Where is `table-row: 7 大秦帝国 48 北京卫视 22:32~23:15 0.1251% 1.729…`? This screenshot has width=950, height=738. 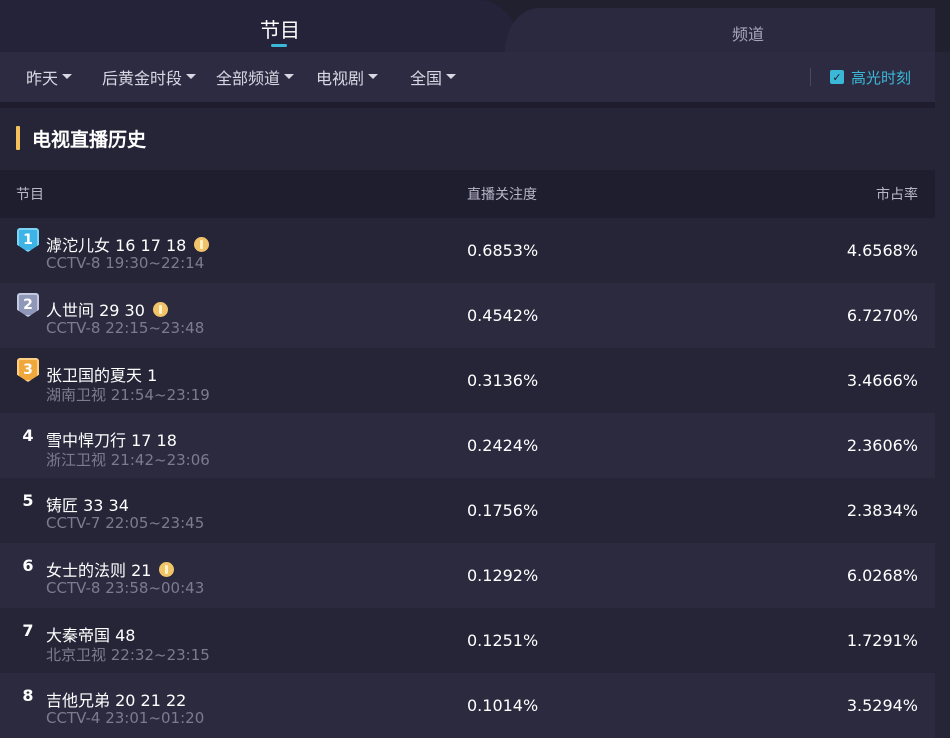 table-row: 7 大秦帝国 48 北京卫视 22:32~23:15 0.1251% 1.729… is located at coordinates (467, 640).